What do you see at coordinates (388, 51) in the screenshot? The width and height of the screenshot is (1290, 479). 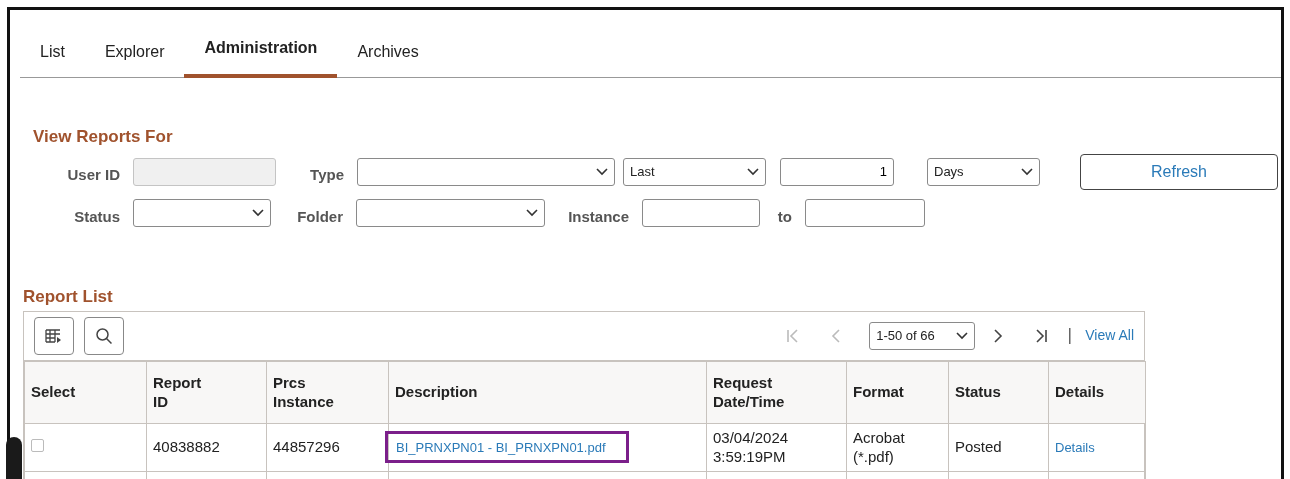 I see `tab: Archives` at bounding box center [388, 51].